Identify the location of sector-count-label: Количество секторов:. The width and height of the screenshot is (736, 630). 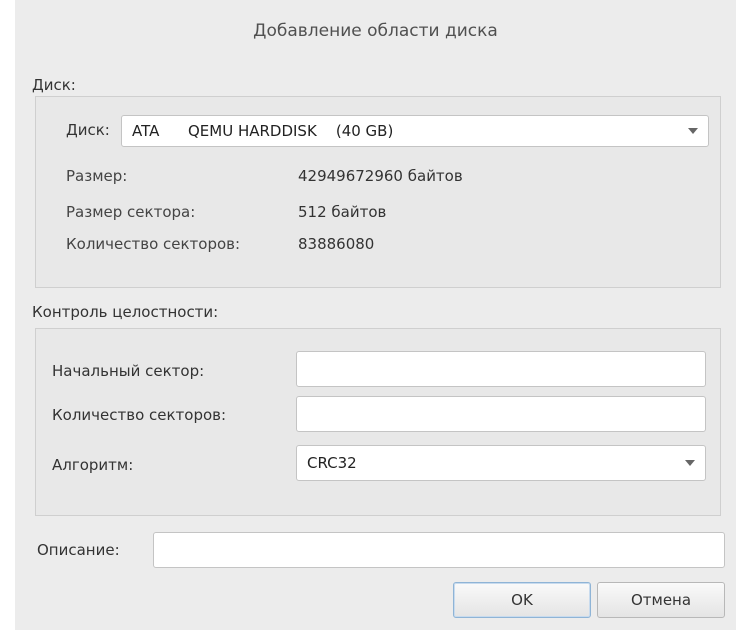
(153, 244).